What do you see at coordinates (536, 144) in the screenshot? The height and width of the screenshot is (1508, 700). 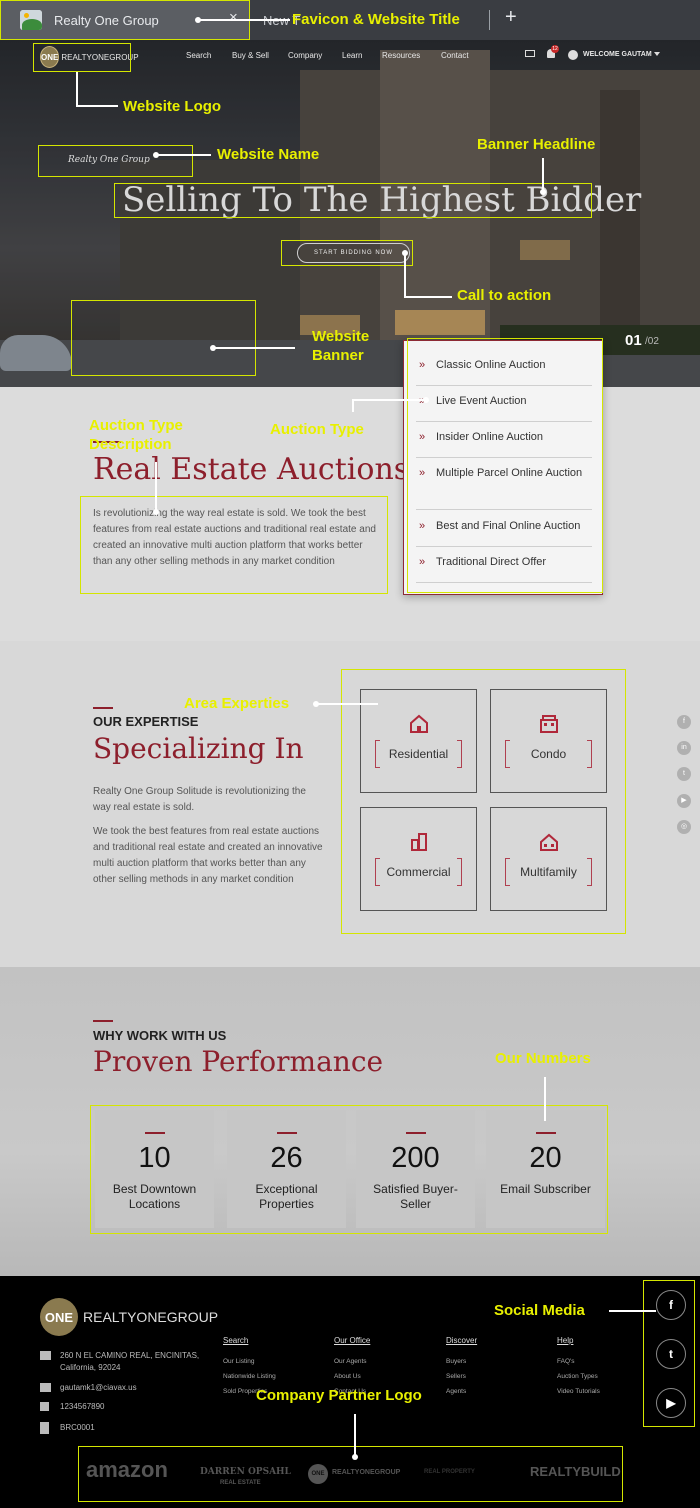 I see `annotation-label: Banner Headline` at bounding box center [536, 144].